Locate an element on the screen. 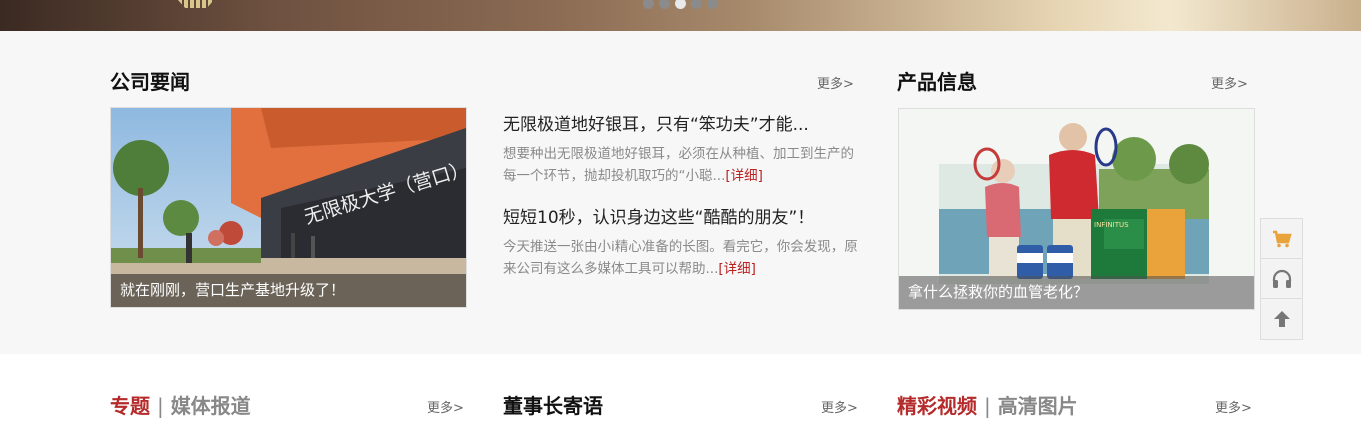 Image resolution: width=1361 pixels, height=426 pixels. company-news-title: 公司要闻 is located at coordinates (150, 82).